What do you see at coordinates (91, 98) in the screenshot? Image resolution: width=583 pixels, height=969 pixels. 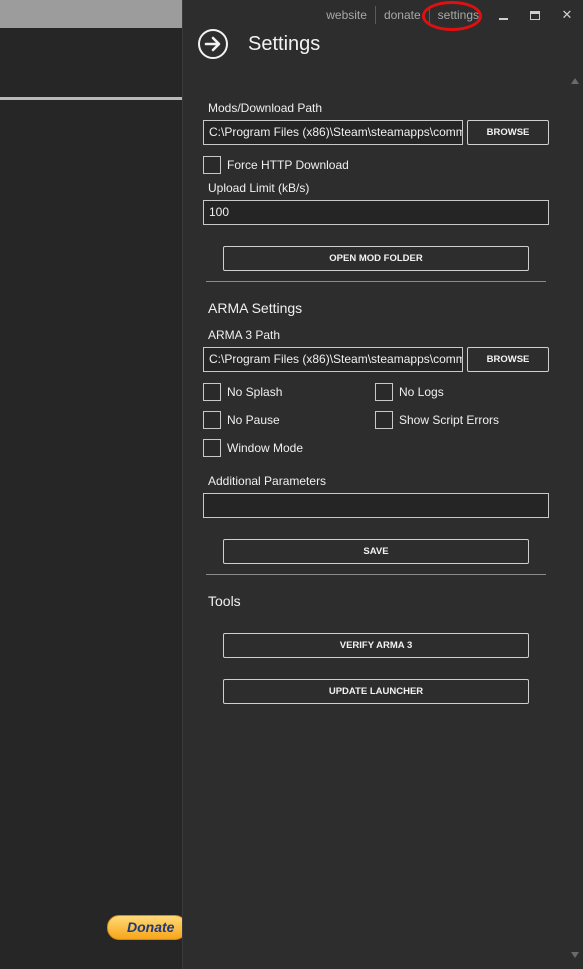 I see `background-divider` at bounding box center [91, 98].